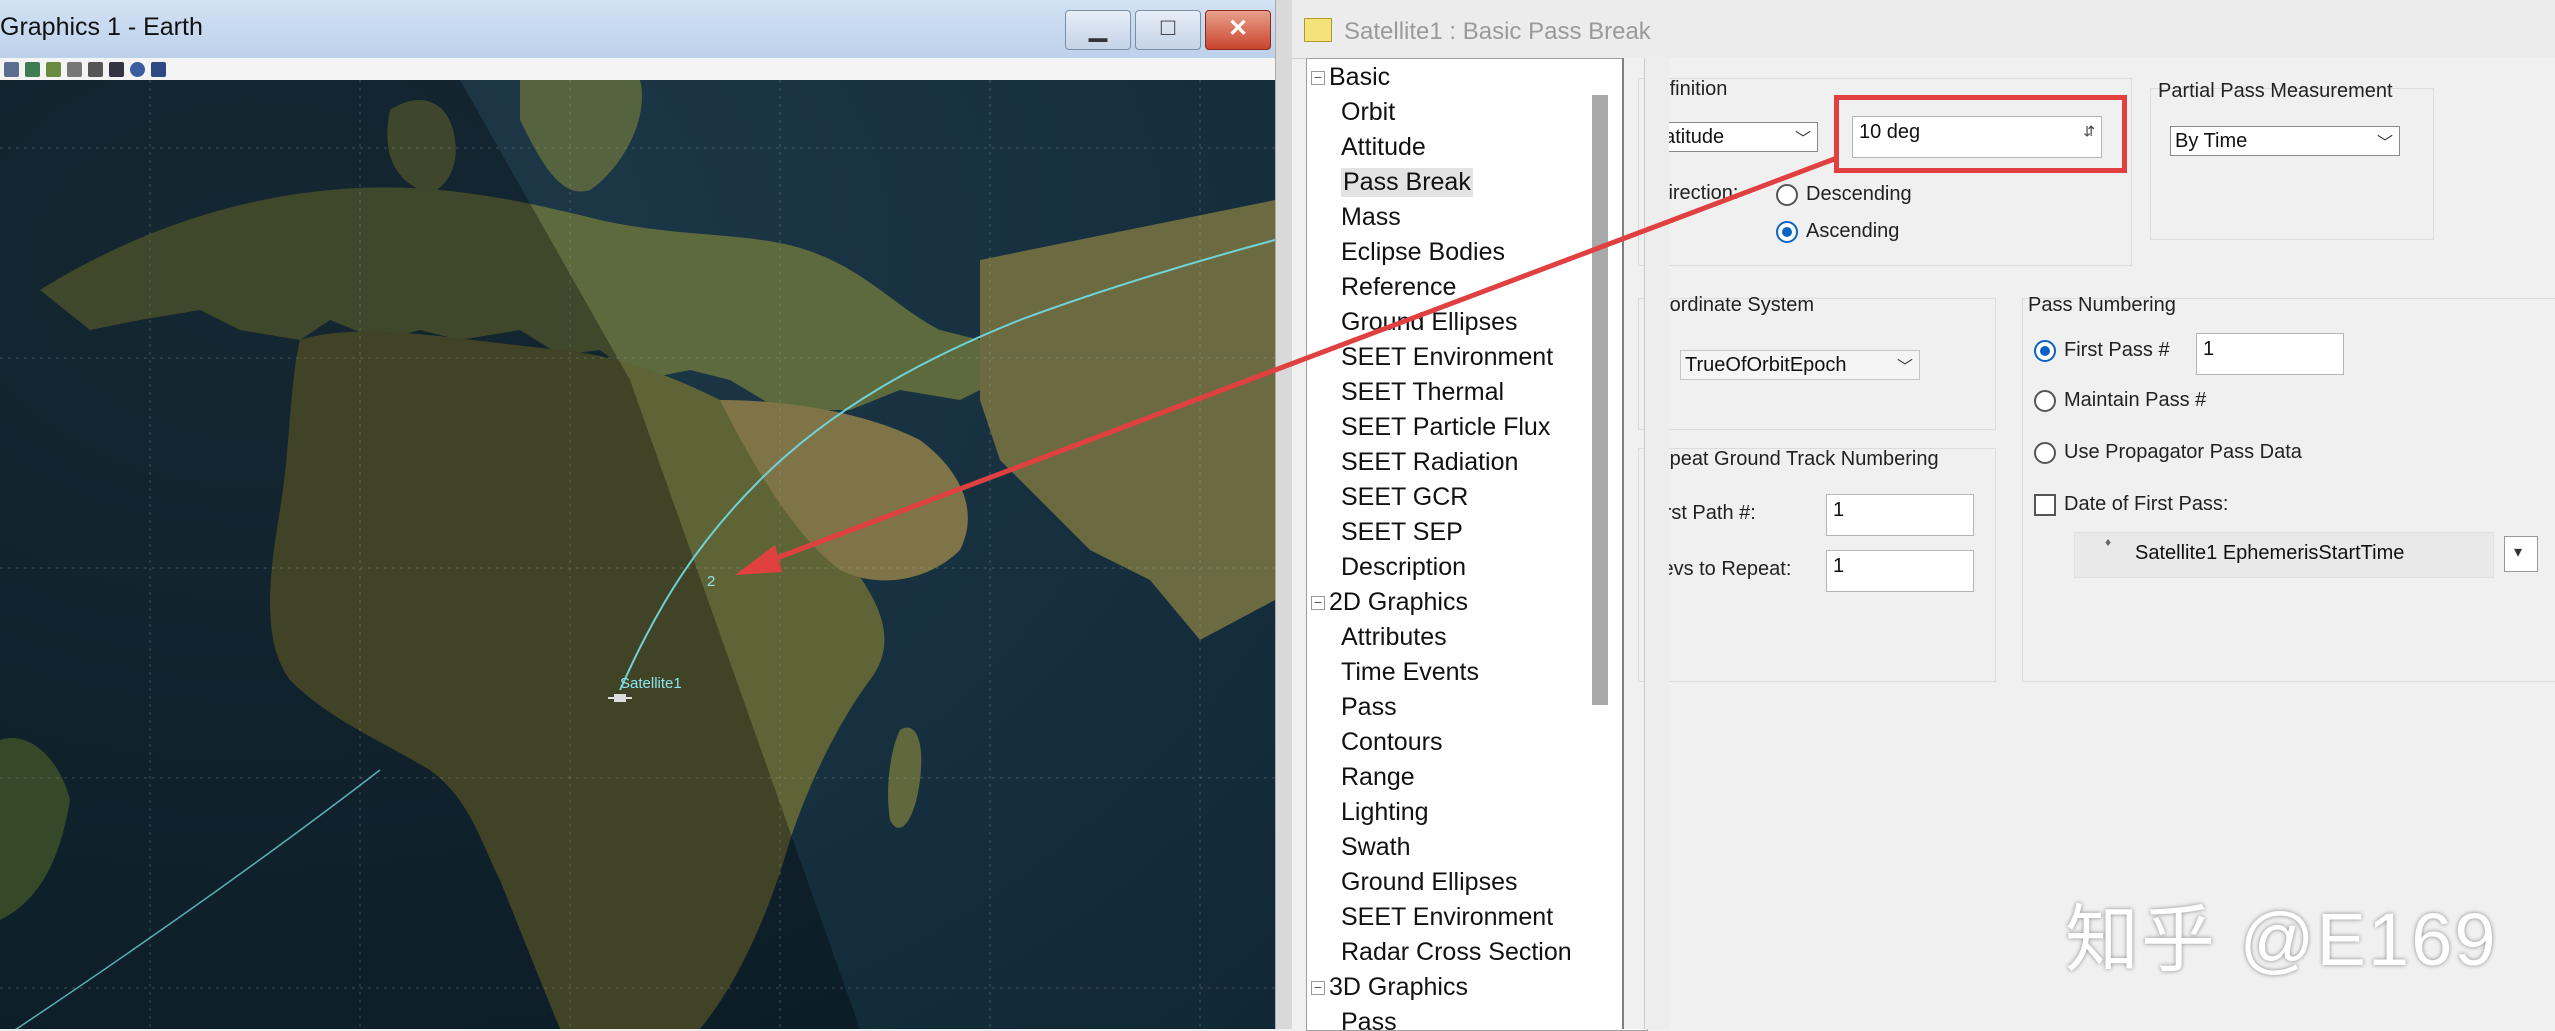 This screenshot has width=2555, height=1031. Describe the element at coordinates (1403, 567) in the screenshot. I see `tree-item-description: Description` at that location.